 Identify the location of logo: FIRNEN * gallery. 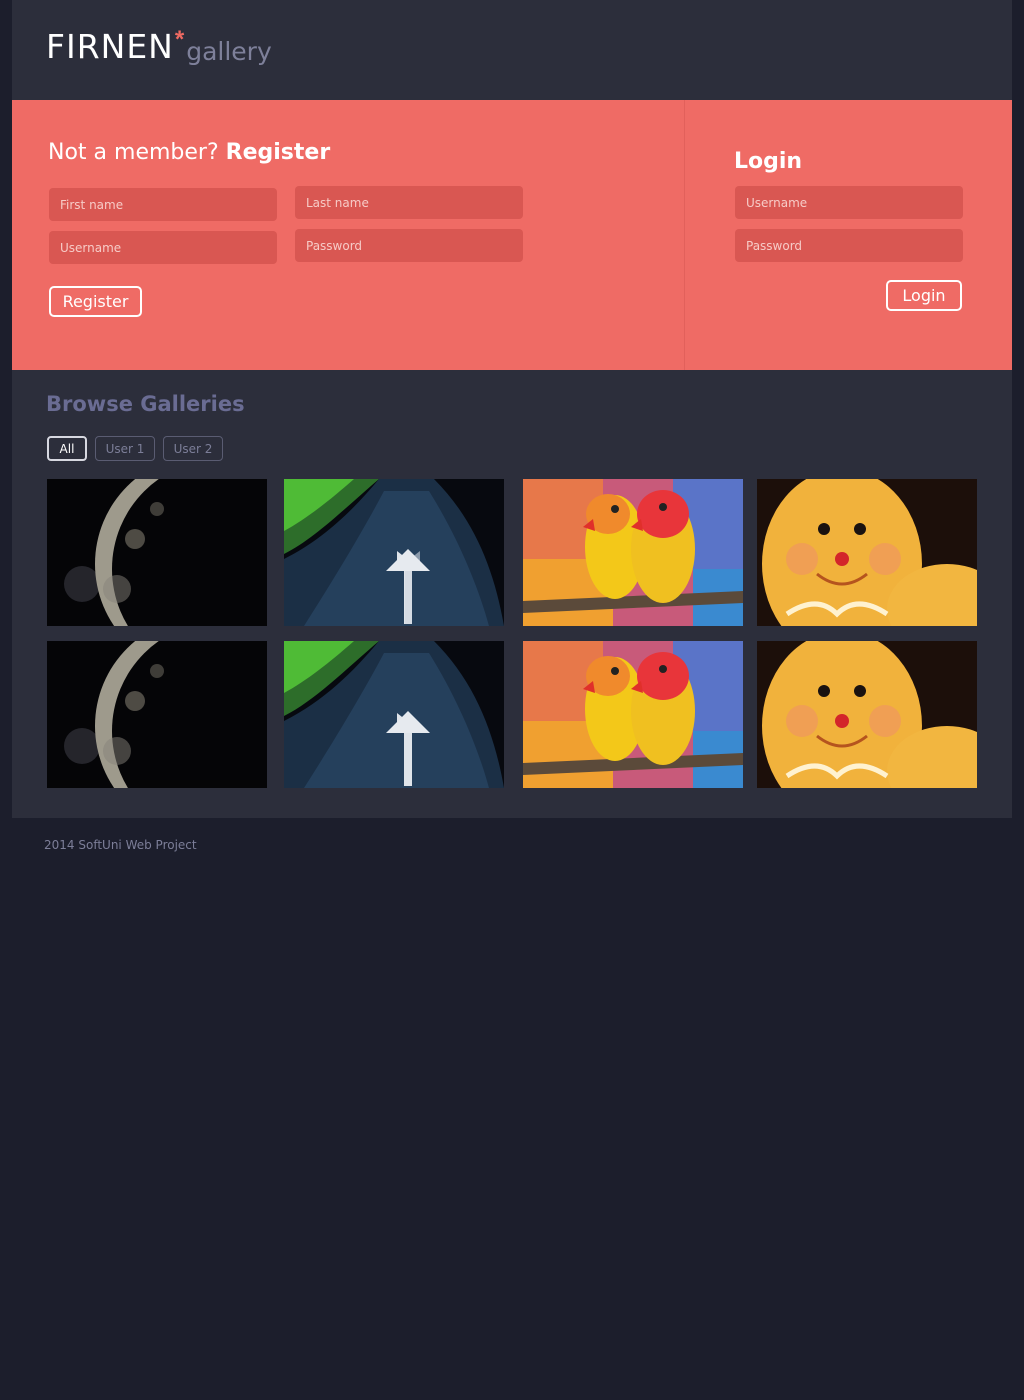
(159, 46).